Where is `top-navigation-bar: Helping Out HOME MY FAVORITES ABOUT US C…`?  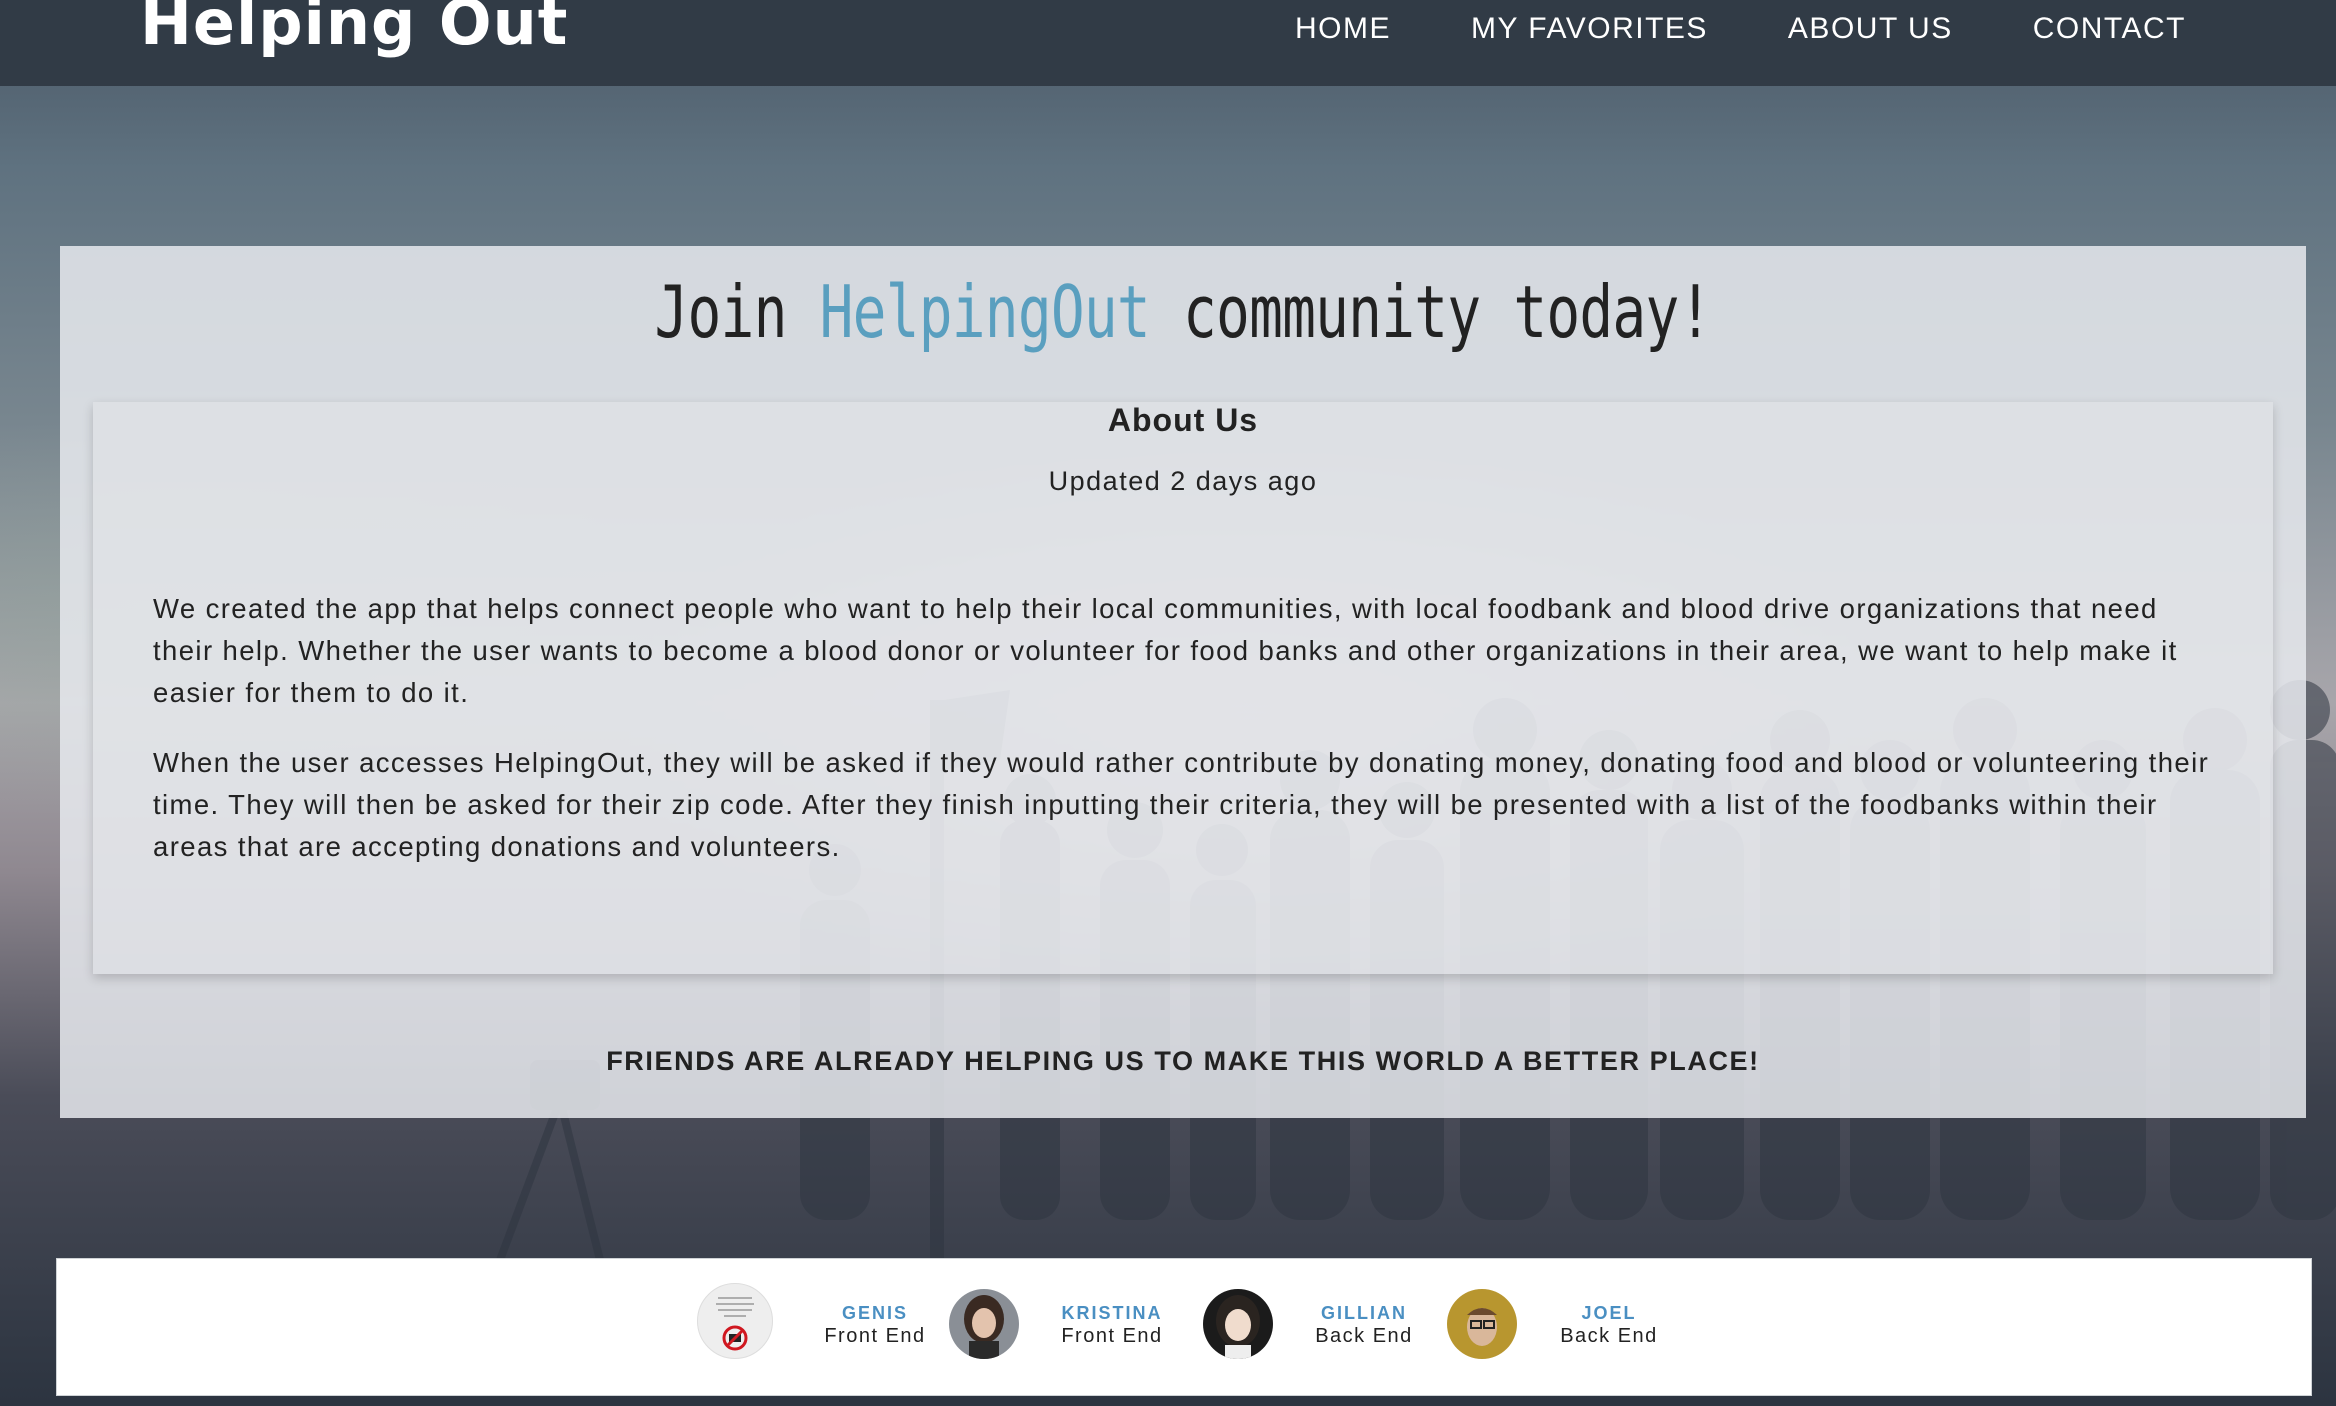
top-navigation-bar: Helping Out HOME MY FAVORITES ABOUT US C… is located at coordinates (1168, 43).